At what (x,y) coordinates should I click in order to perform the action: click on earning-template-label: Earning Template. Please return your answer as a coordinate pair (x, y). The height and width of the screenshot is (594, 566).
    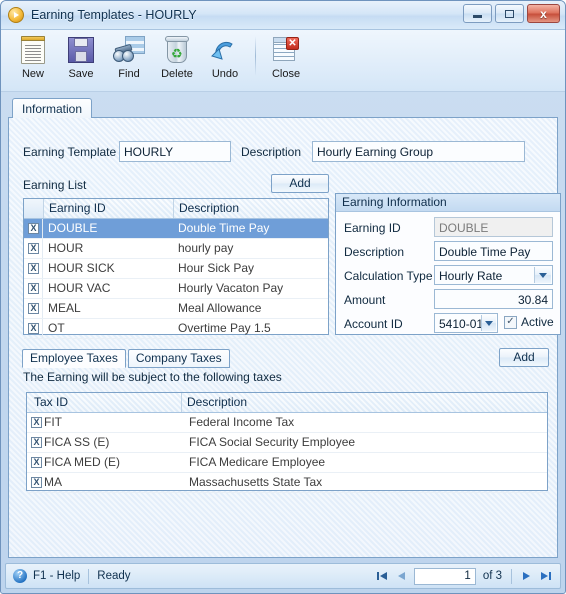
    Looking at the image, I should click on (70, 152).